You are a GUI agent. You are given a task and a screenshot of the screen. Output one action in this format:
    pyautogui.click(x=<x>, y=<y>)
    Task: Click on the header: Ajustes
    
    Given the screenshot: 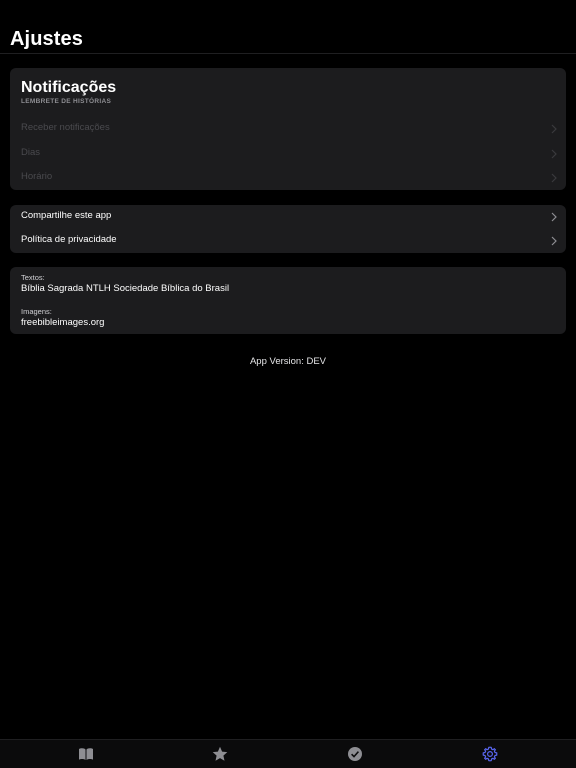 What is the action you would take?
    pyautogui.click(x=288, y=27)
    